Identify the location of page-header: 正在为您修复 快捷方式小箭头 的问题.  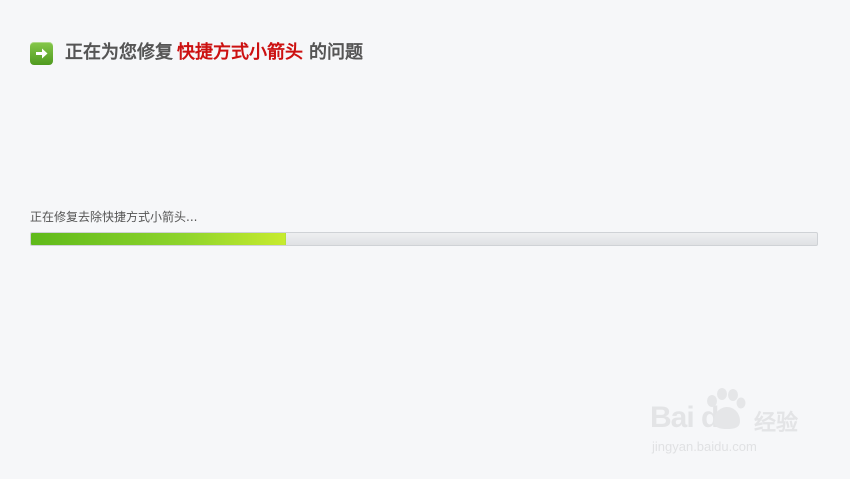
(196, 53).